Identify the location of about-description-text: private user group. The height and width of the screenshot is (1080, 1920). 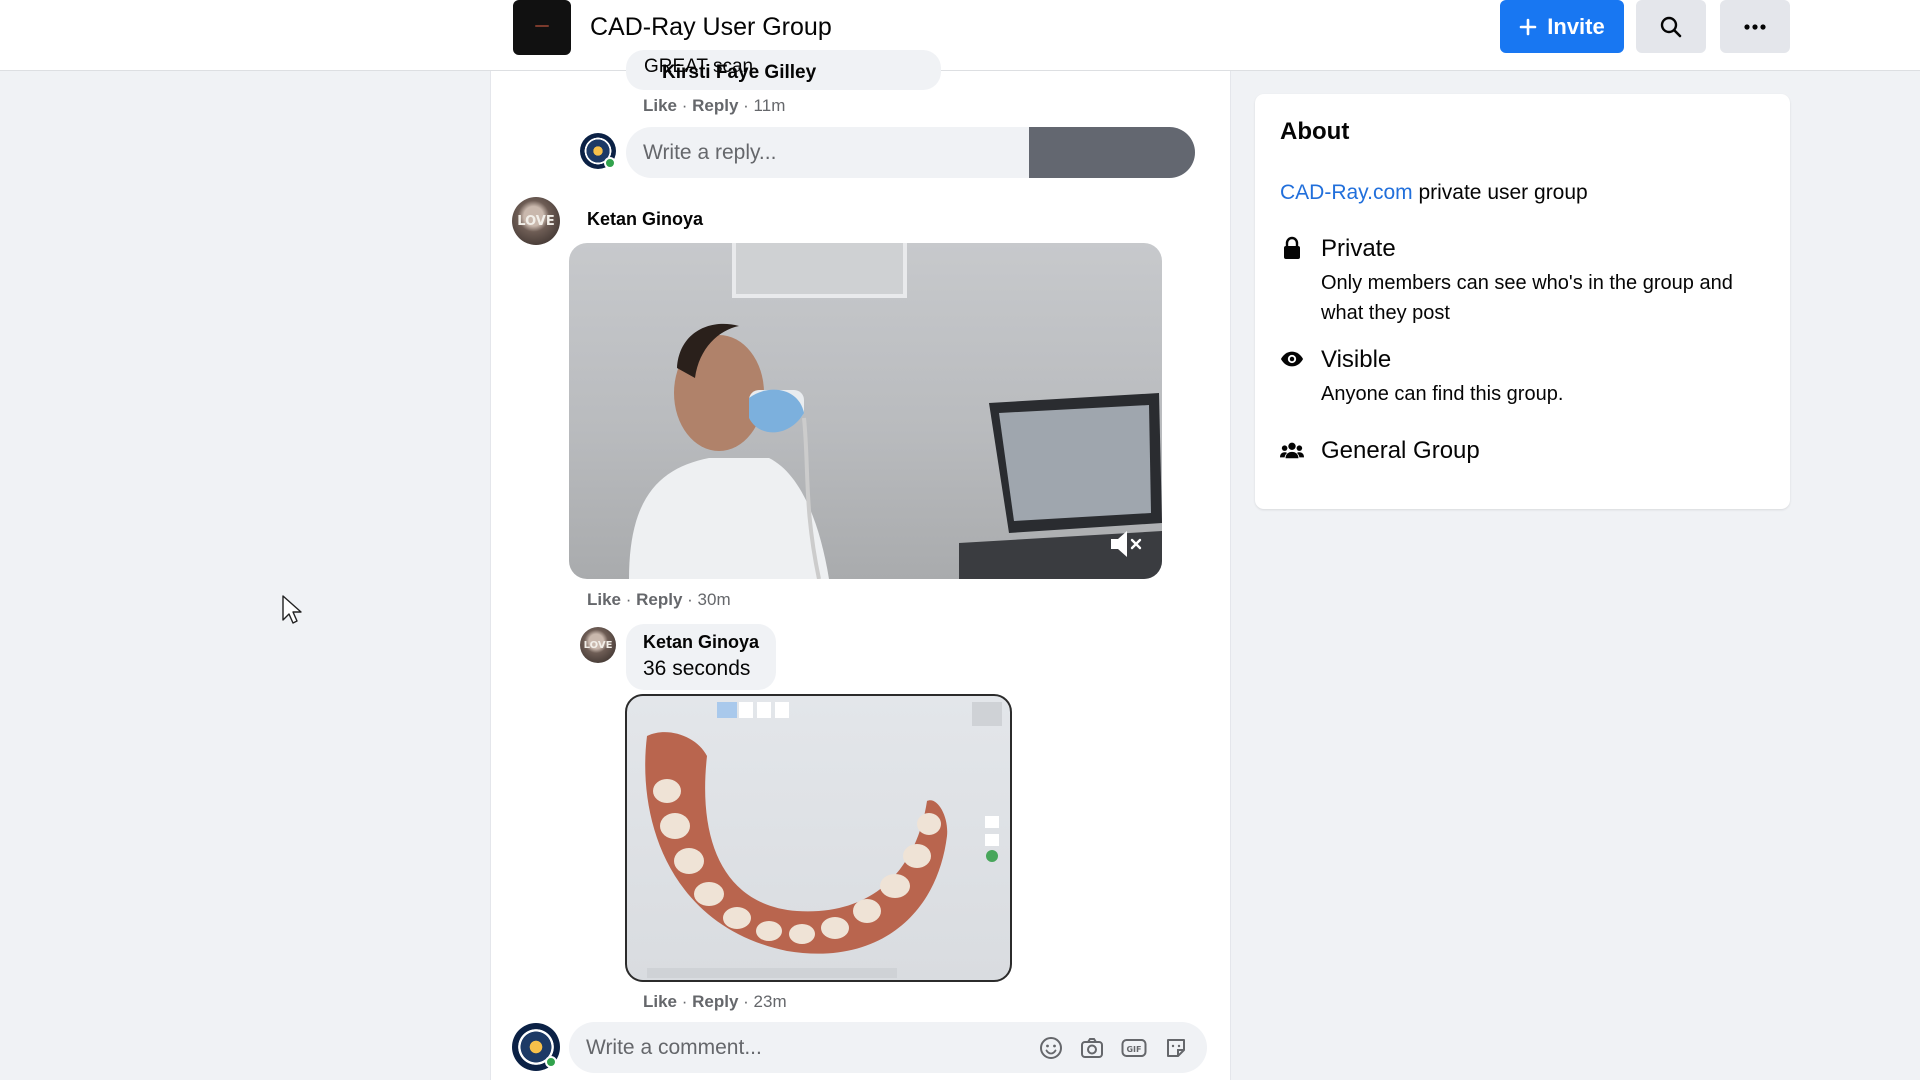
(1500, 192).